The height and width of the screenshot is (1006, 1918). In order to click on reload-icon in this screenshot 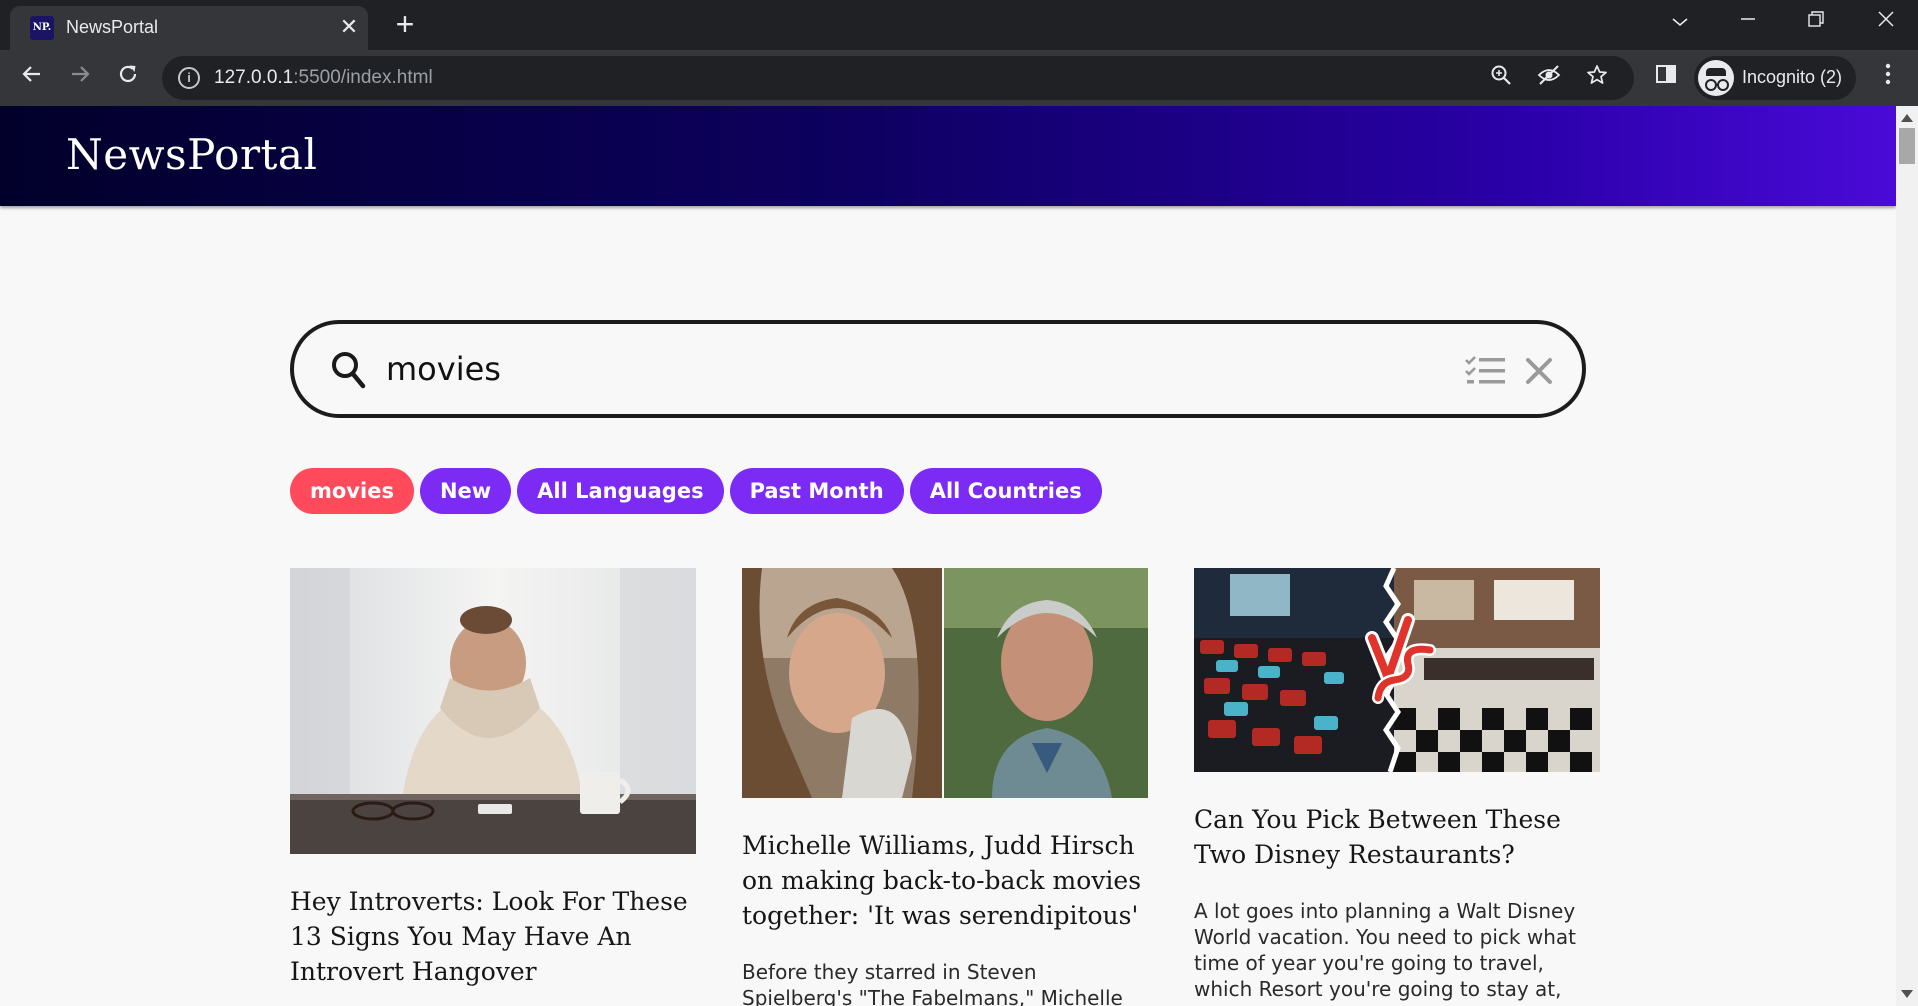, I will do `click(128, 78)`.